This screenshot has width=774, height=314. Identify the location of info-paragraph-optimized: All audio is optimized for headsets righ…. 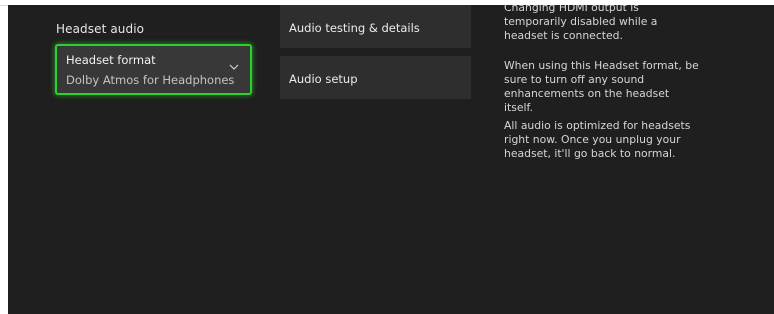
(597, 139).